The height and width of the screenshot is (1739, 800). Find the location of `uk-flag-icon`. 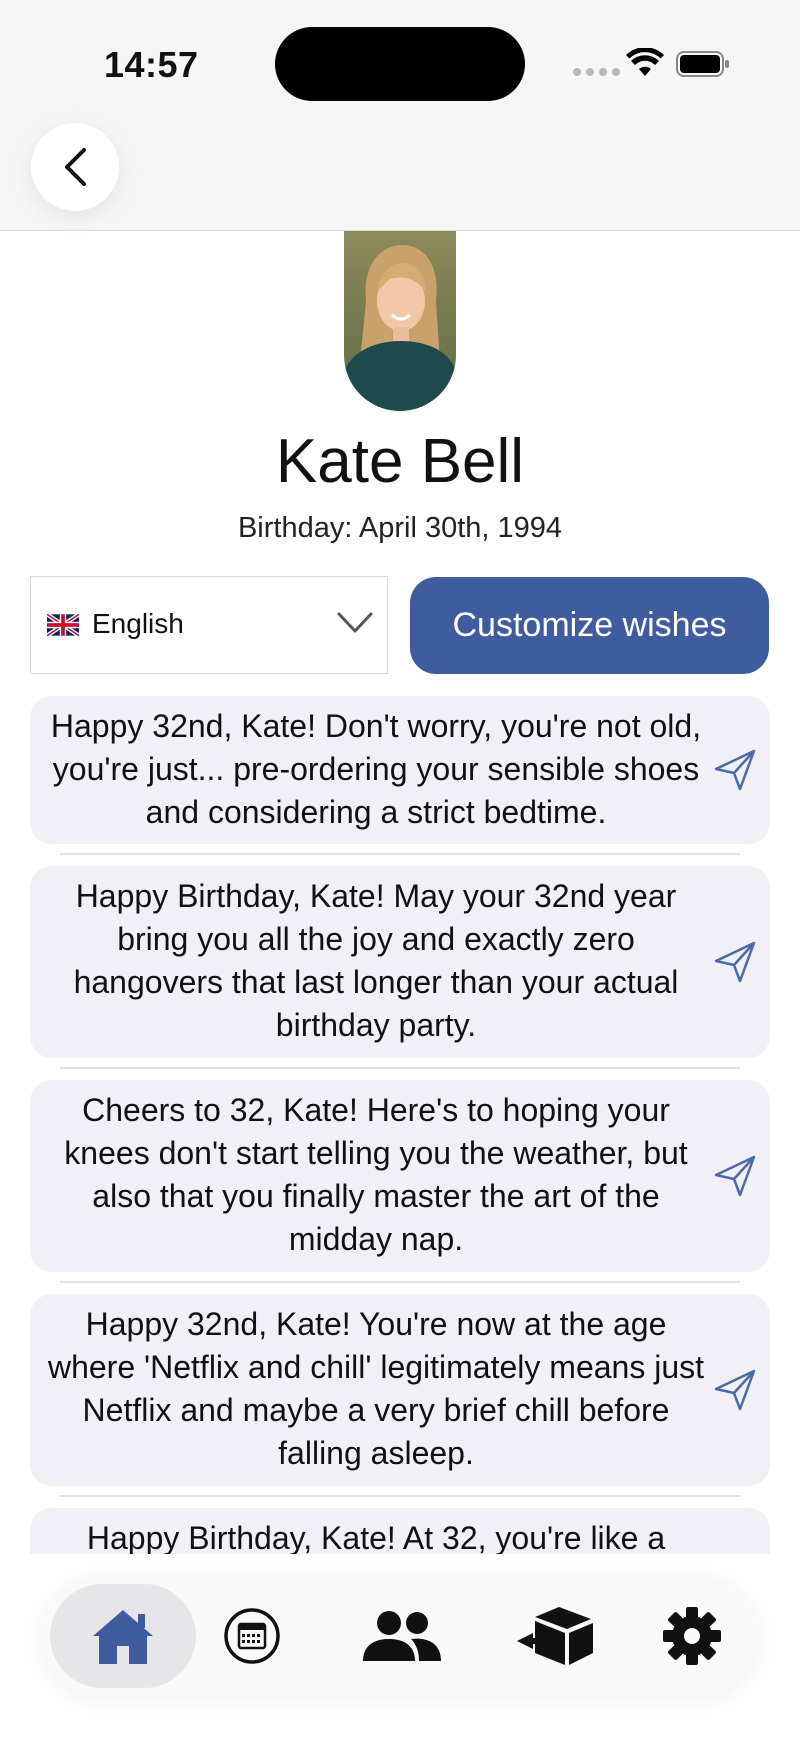

uk-flag-icon is located at coordinates (63, 625).